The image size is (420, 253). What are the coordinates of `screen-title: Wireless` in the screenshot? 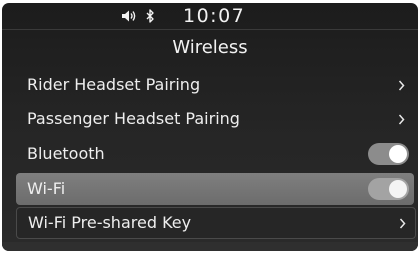 It's located at (210, 47).